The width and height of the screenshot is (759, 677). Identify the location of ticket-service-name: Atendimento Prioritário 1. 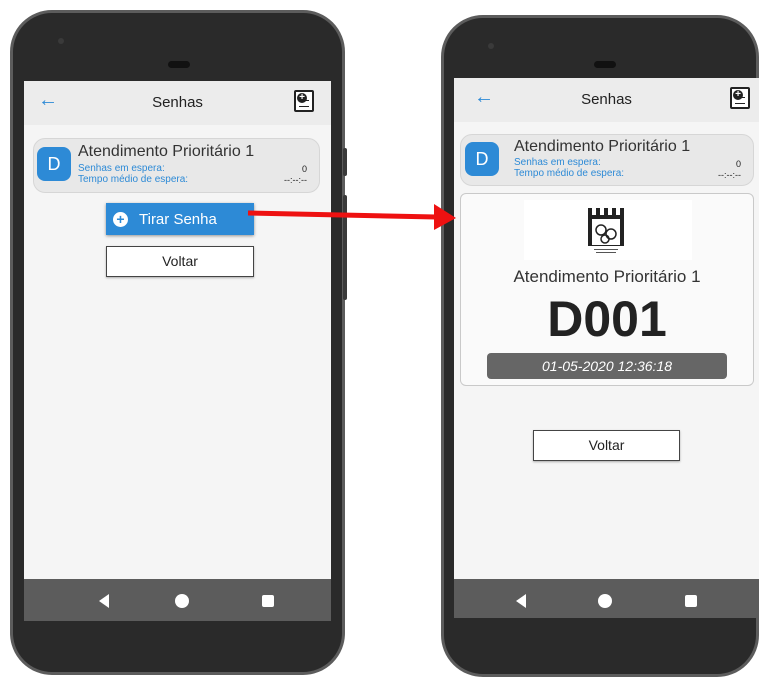
(607, 276).